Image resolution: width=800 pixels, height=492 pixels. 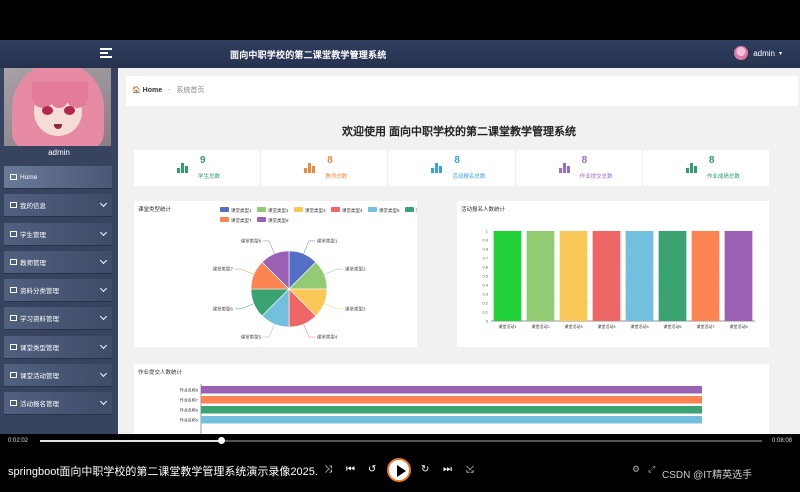 I want to click on hbar-chart: 作业名称8 作业名称7 作业名称6 作业名称5, so click(x=441, y=409).